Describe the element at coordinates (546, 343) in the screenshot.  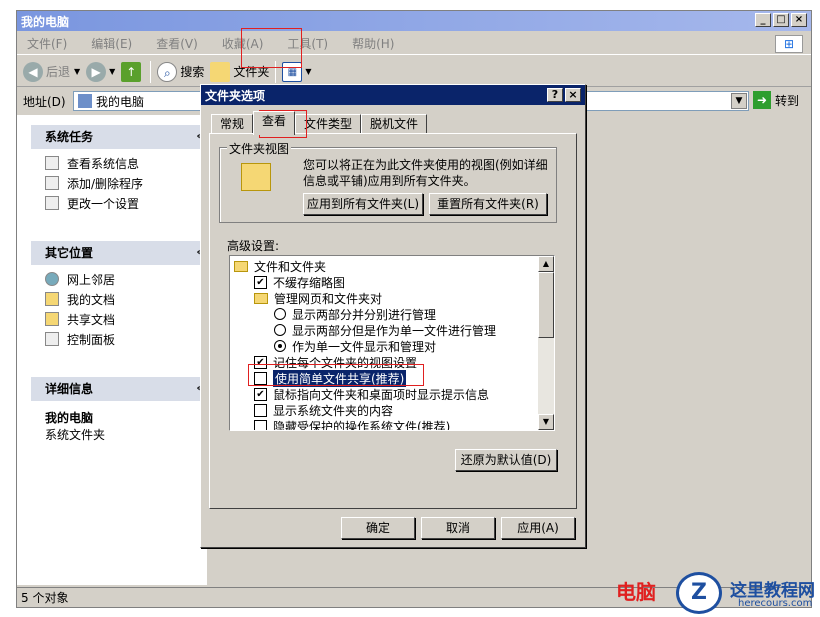
I see `list-scrollbar: ▲ ▼` at that location.